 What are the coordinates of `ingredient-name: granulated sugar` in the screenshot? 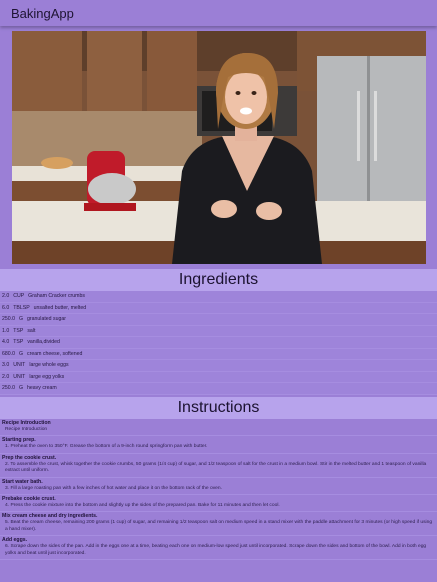 It's located at (46, 319).